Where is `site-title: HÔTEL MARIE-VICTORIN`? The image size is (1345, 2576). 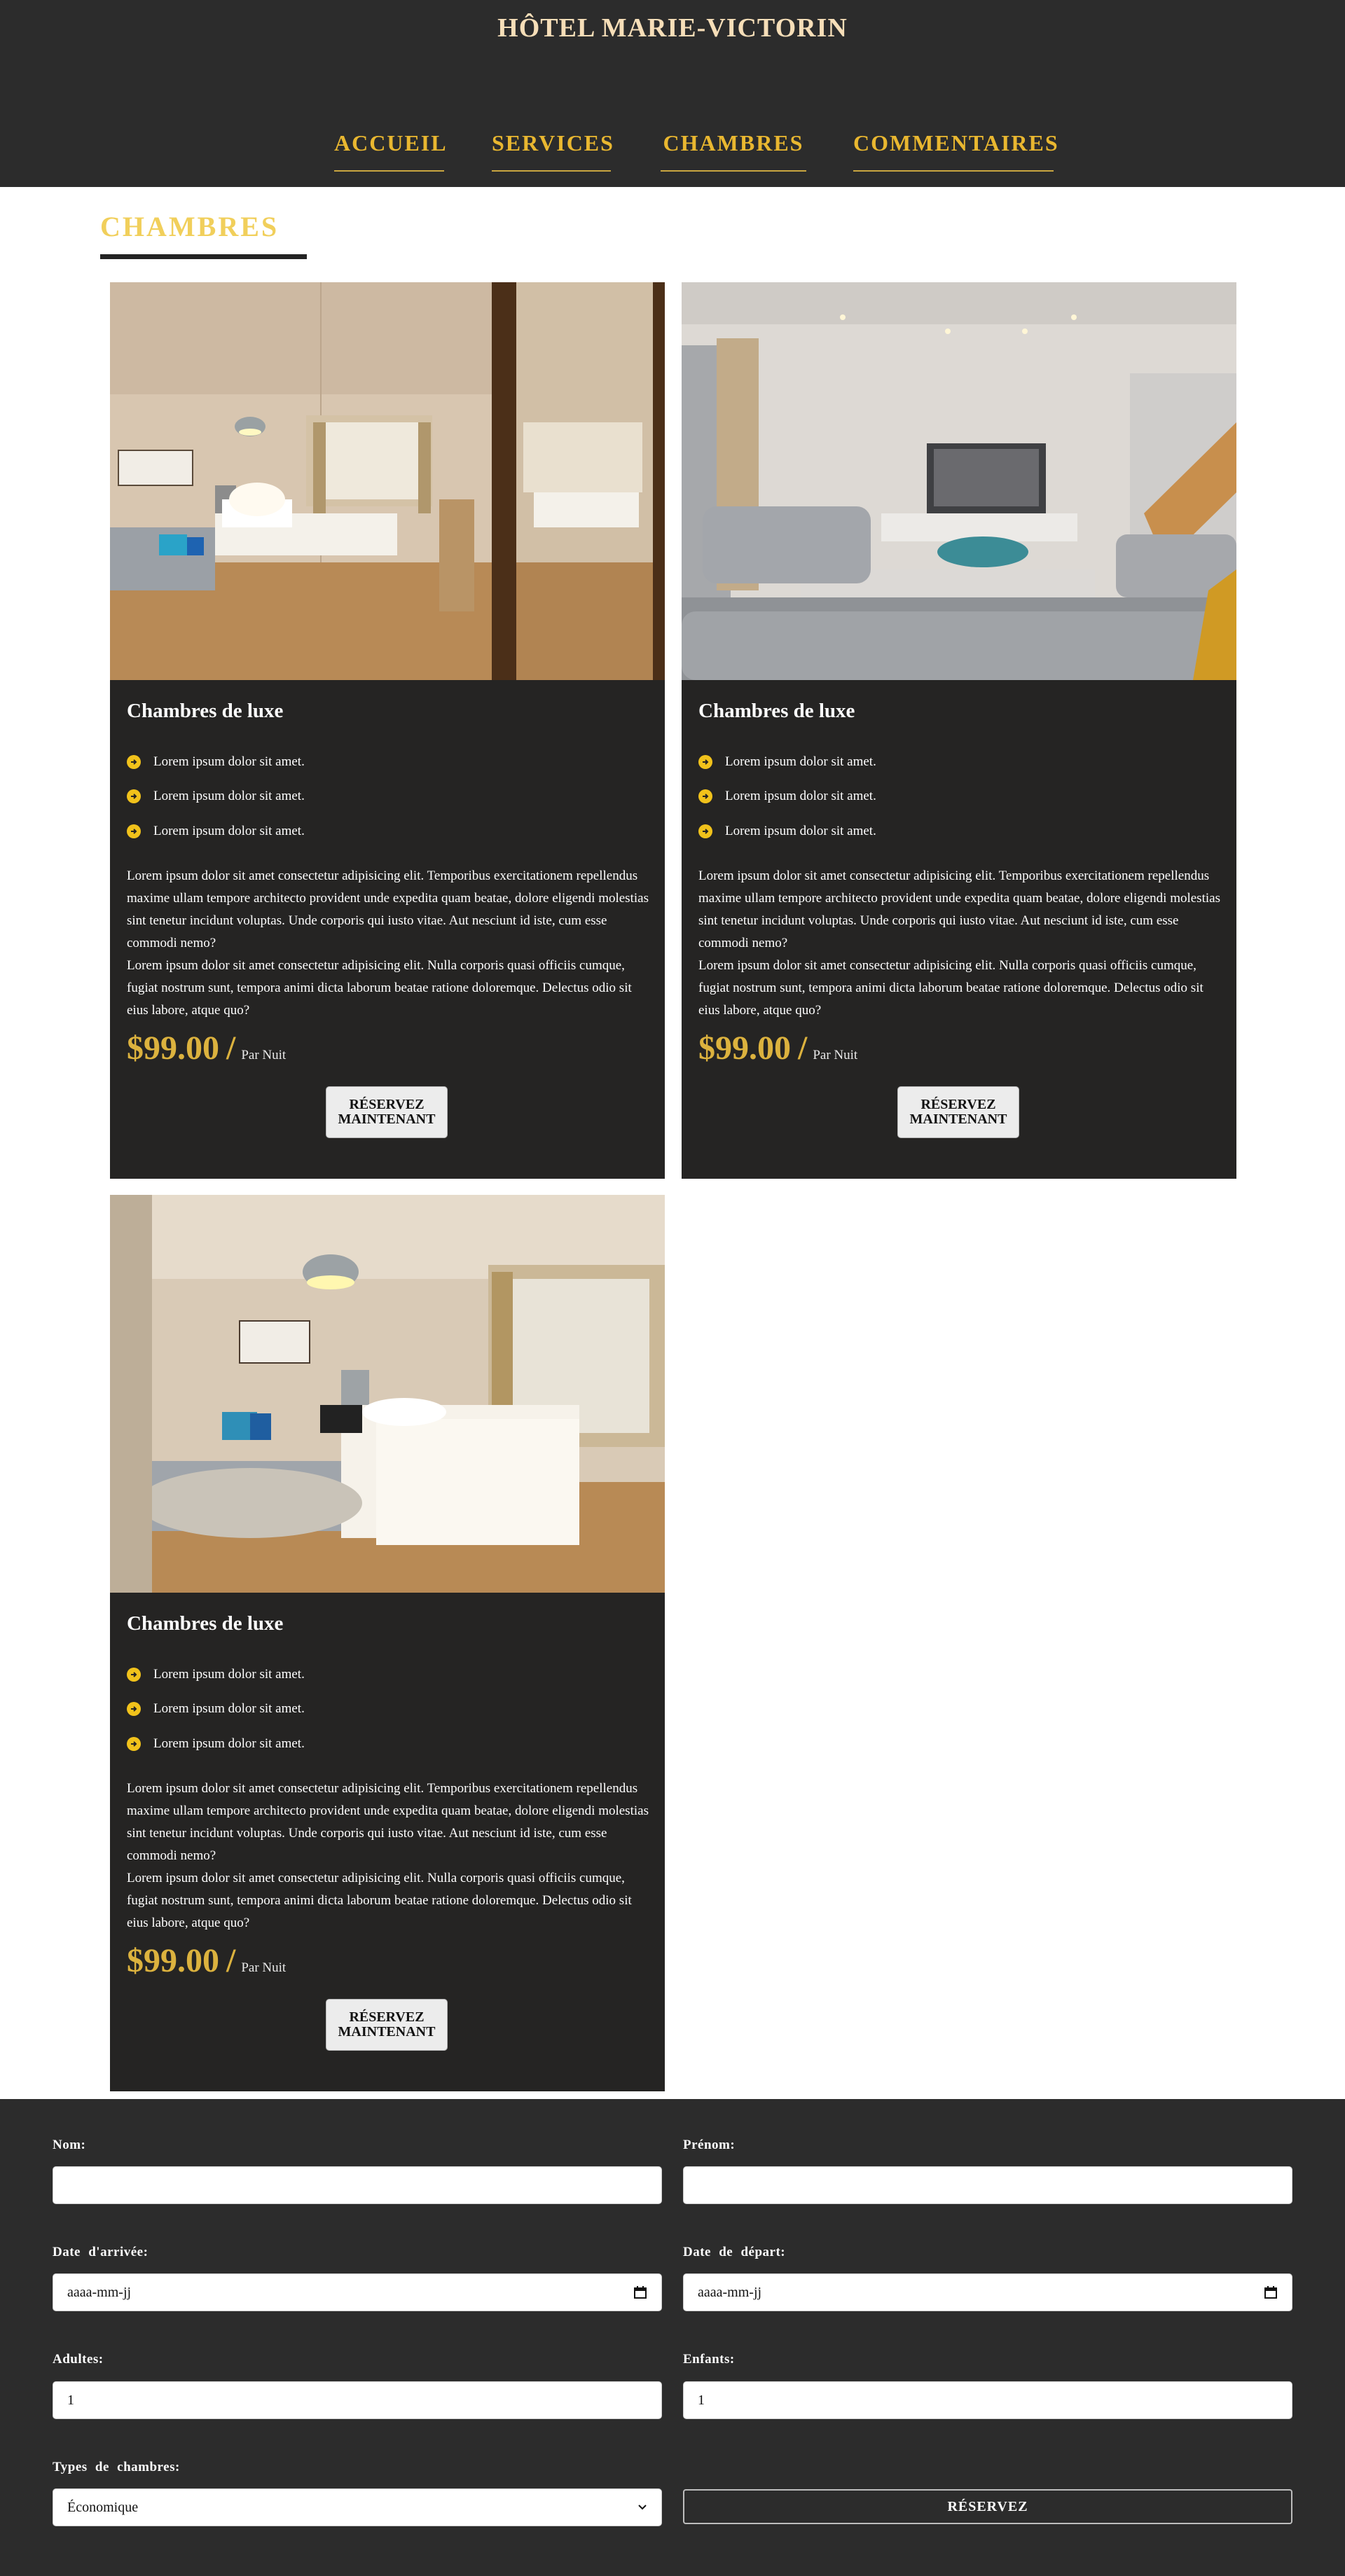
site-title: HÔTEL MARIE-VICTORIN is located at coordinates (672, 28).